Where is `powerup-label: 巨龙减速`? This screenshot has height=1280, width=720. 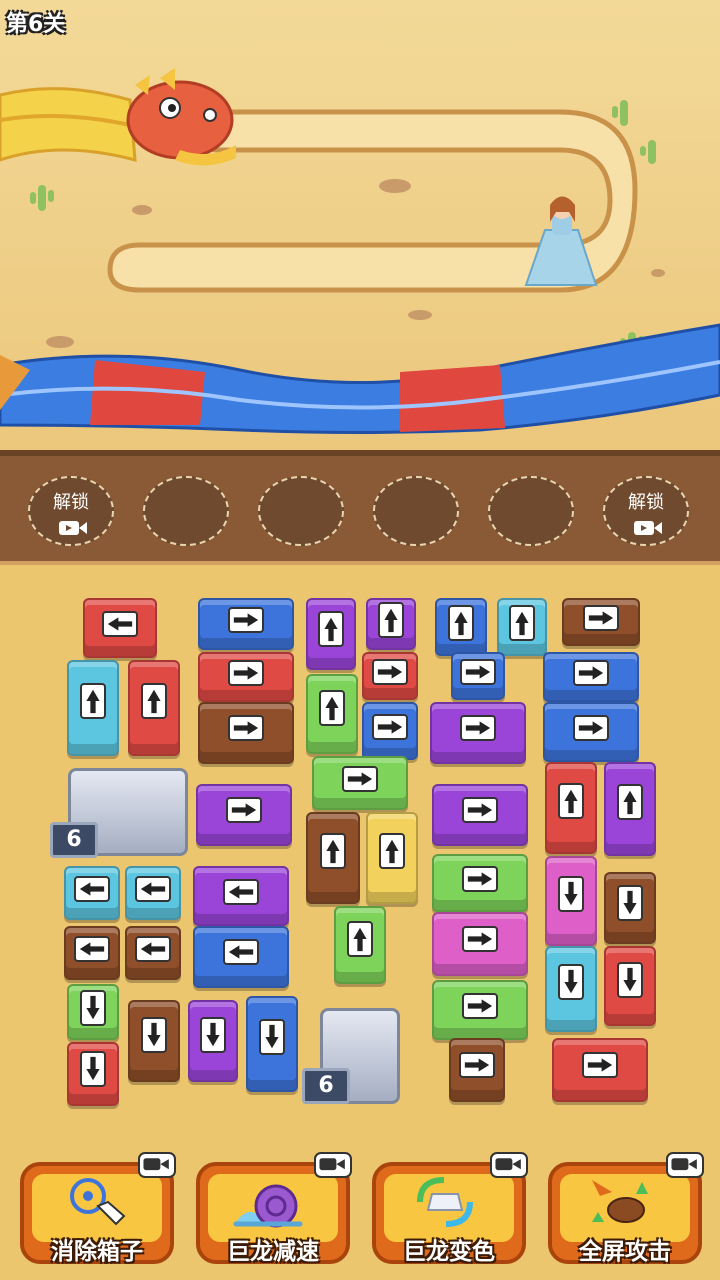 powerup-label: 巨龙减速 is located at coordinates (273, 1252).